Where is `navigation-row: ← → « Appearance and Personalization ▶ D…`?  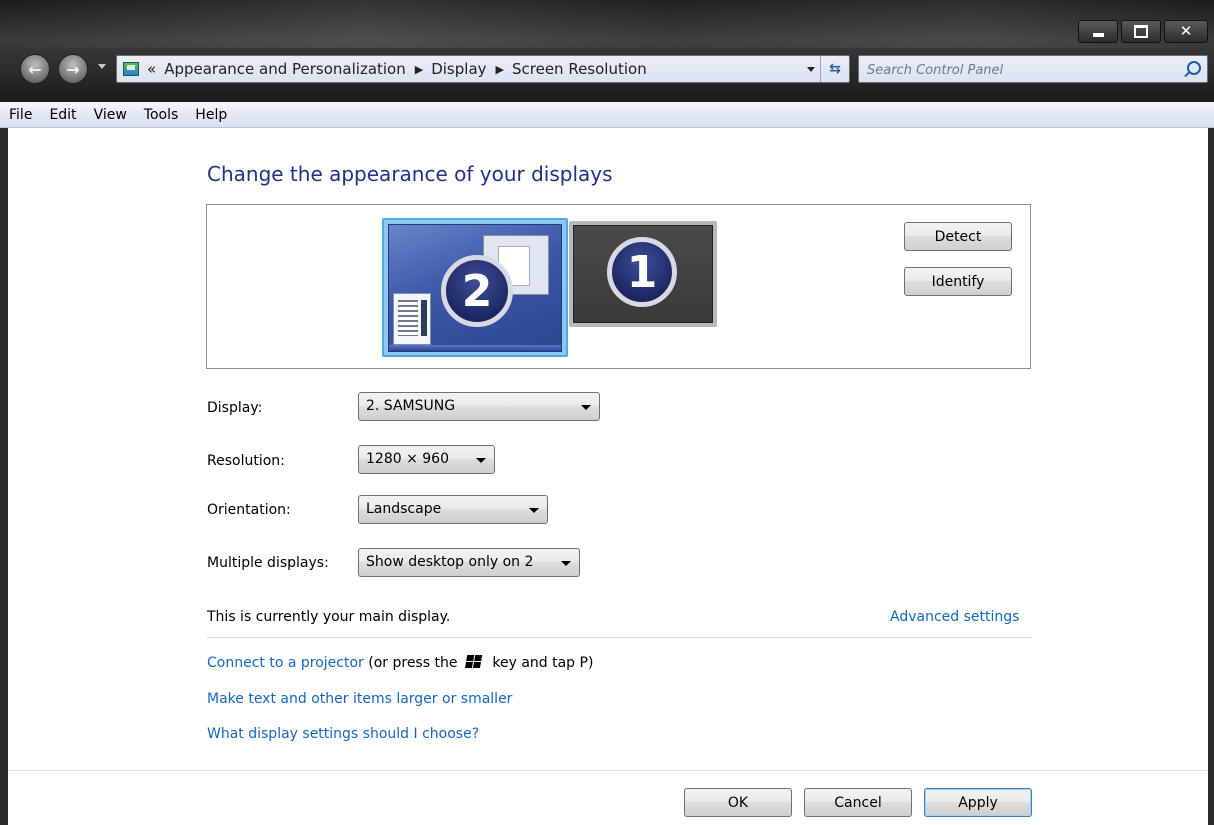 navigation-row: ← → « Appearance and Personalization ▶ D… is located at coordinates (613, 69).